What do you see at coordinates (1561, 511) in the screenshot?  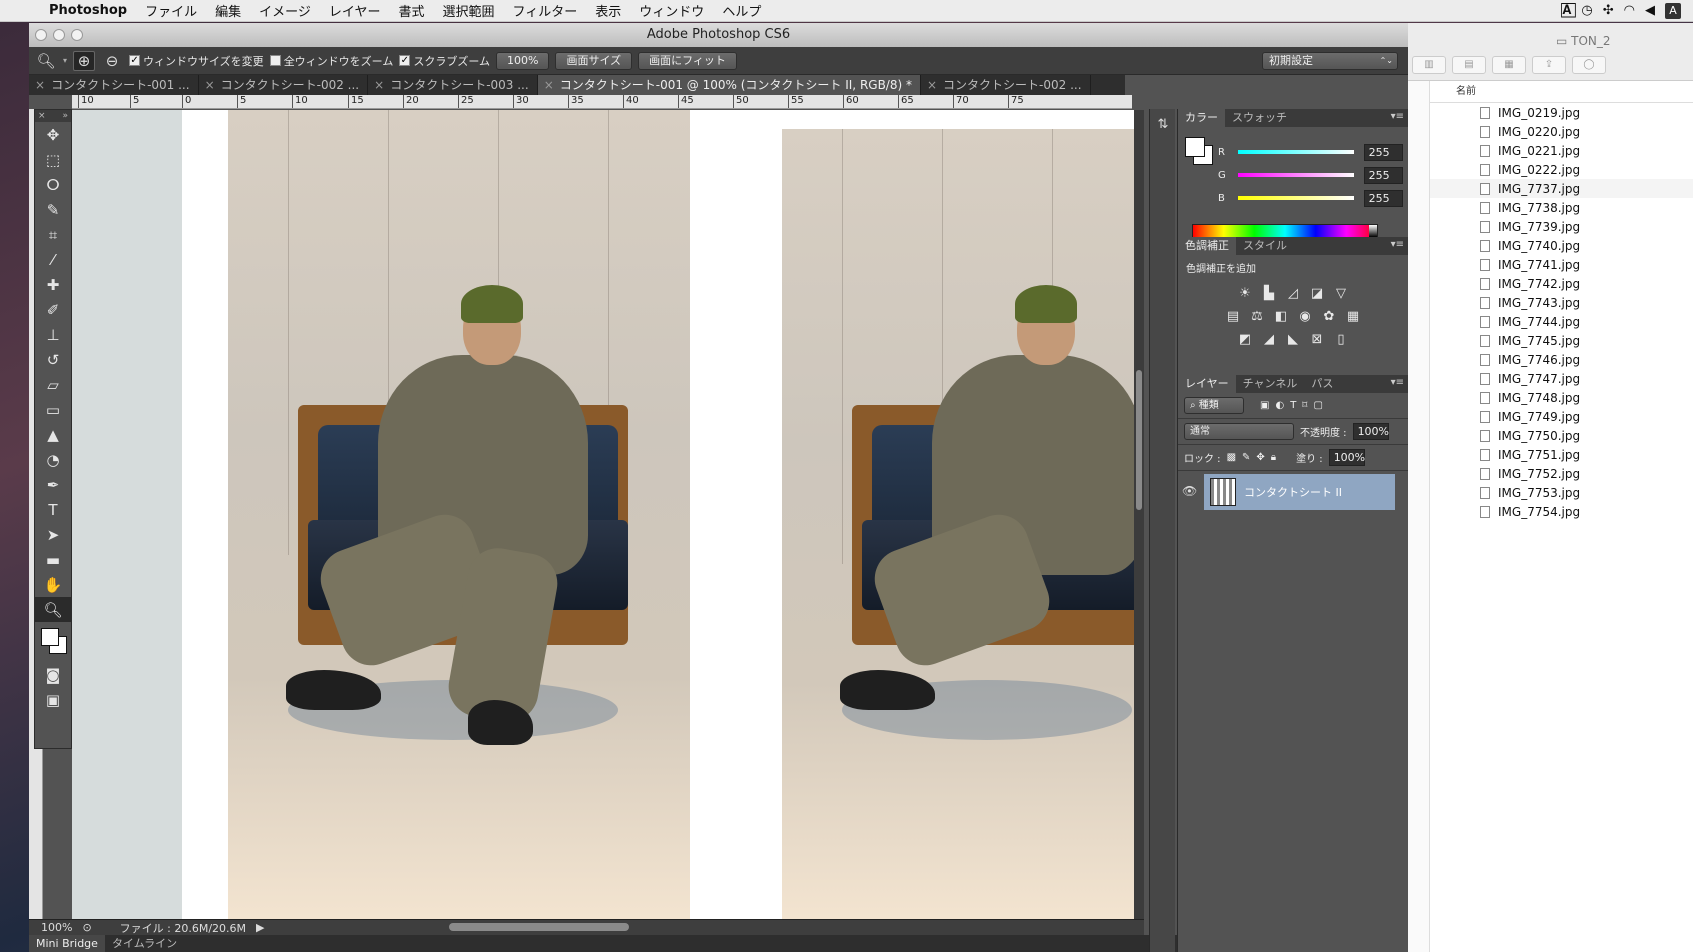 I see `file-row: IMG_7754.jpg` at bounding box center [1561, 511].